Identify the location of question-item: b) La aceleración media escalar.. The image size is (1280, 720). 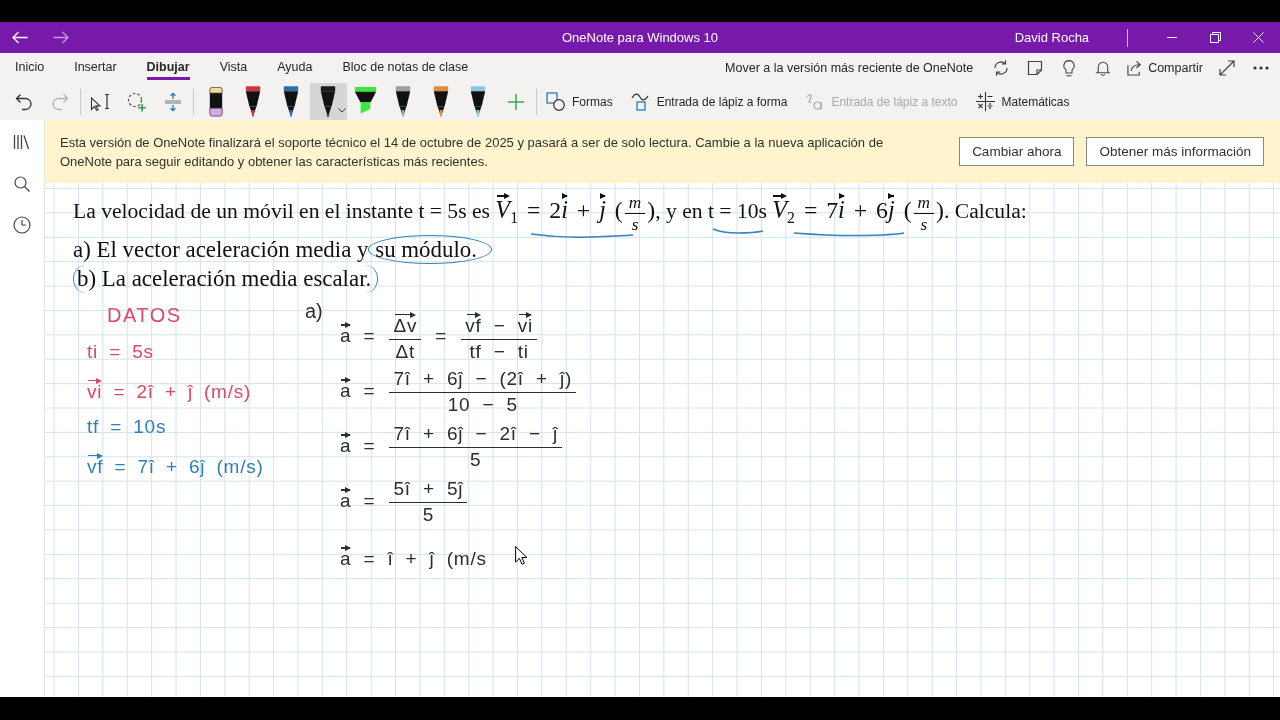
(226, 278).